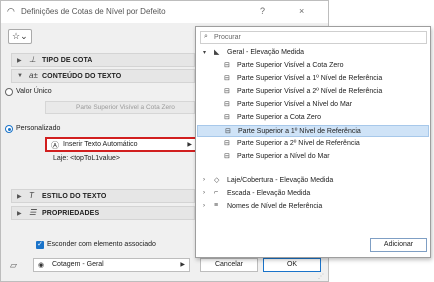  I want to click on hide-with-element-checkbox: ✓, so click(40, 245).